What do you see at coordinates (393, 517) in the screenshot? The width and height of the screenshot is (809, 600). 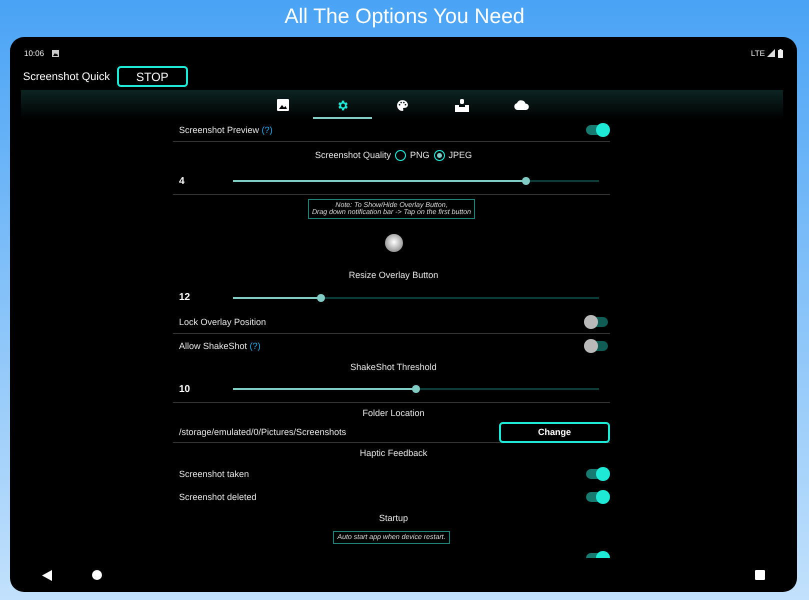 I see `section-heading: Startup` at bounding box center [393, 517].